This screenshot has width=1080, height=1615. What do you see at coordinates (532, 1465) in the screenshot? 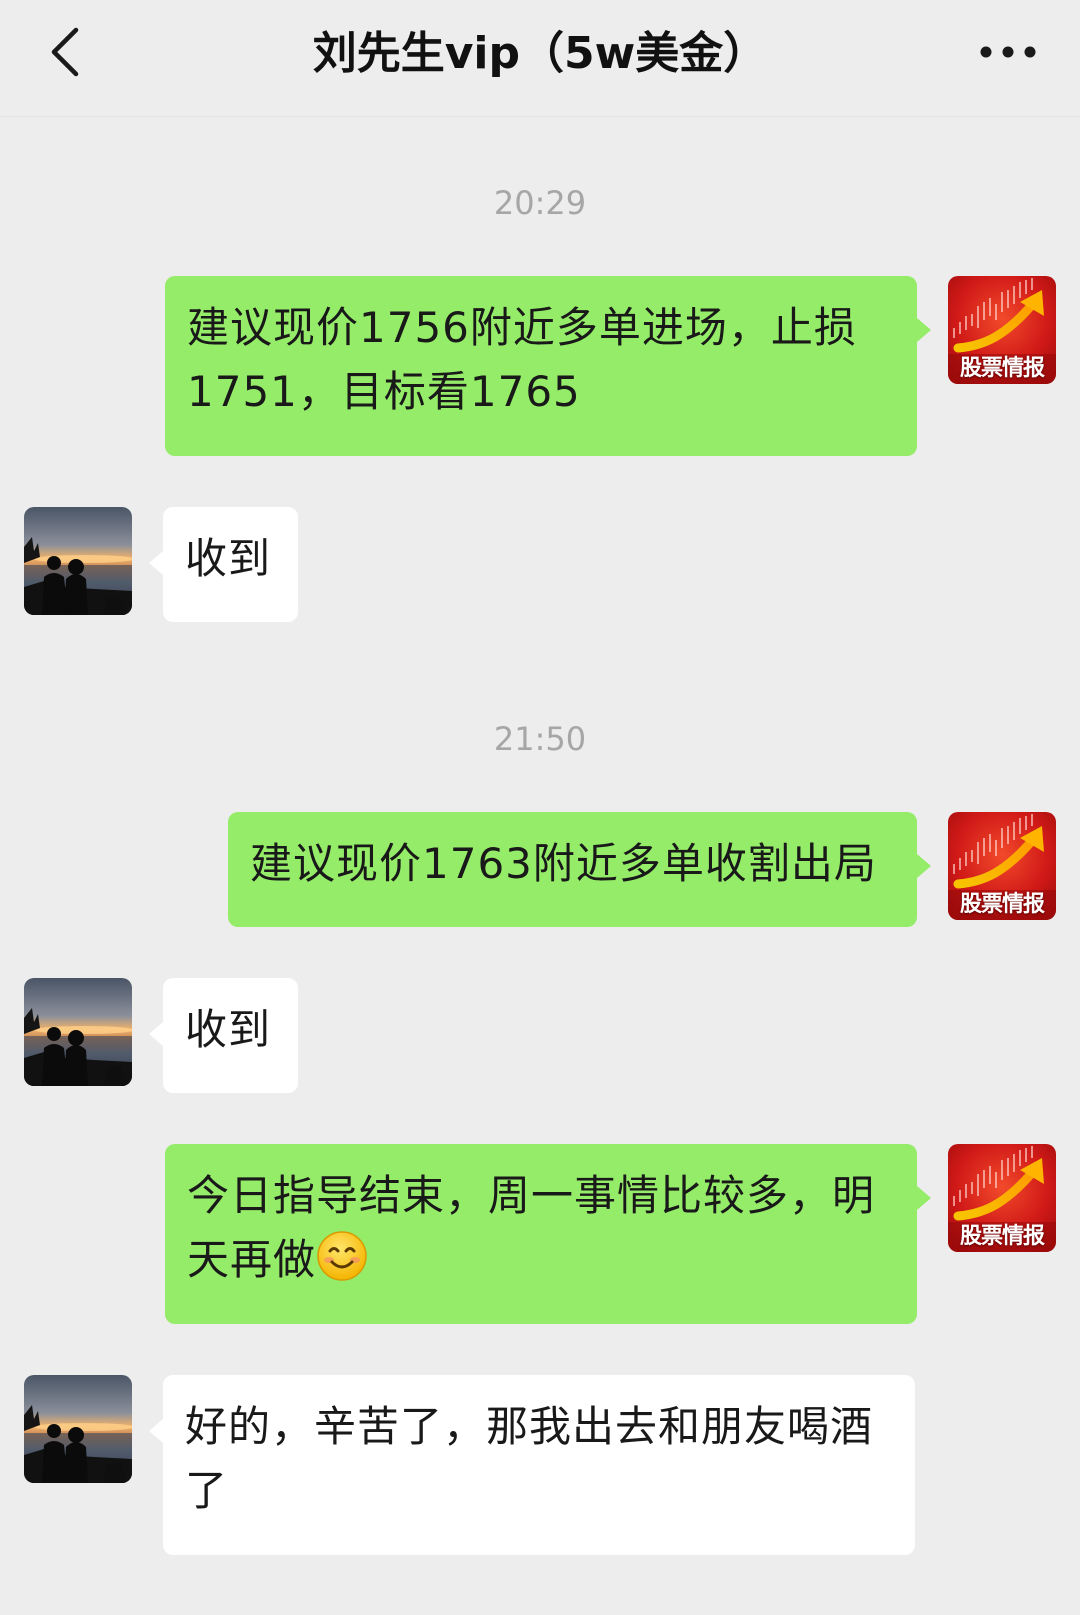
I see `incoming-message-bubble: 好的，辛苦了，那我出去和朋友喝酒了` at bounding box center [532, 1465].